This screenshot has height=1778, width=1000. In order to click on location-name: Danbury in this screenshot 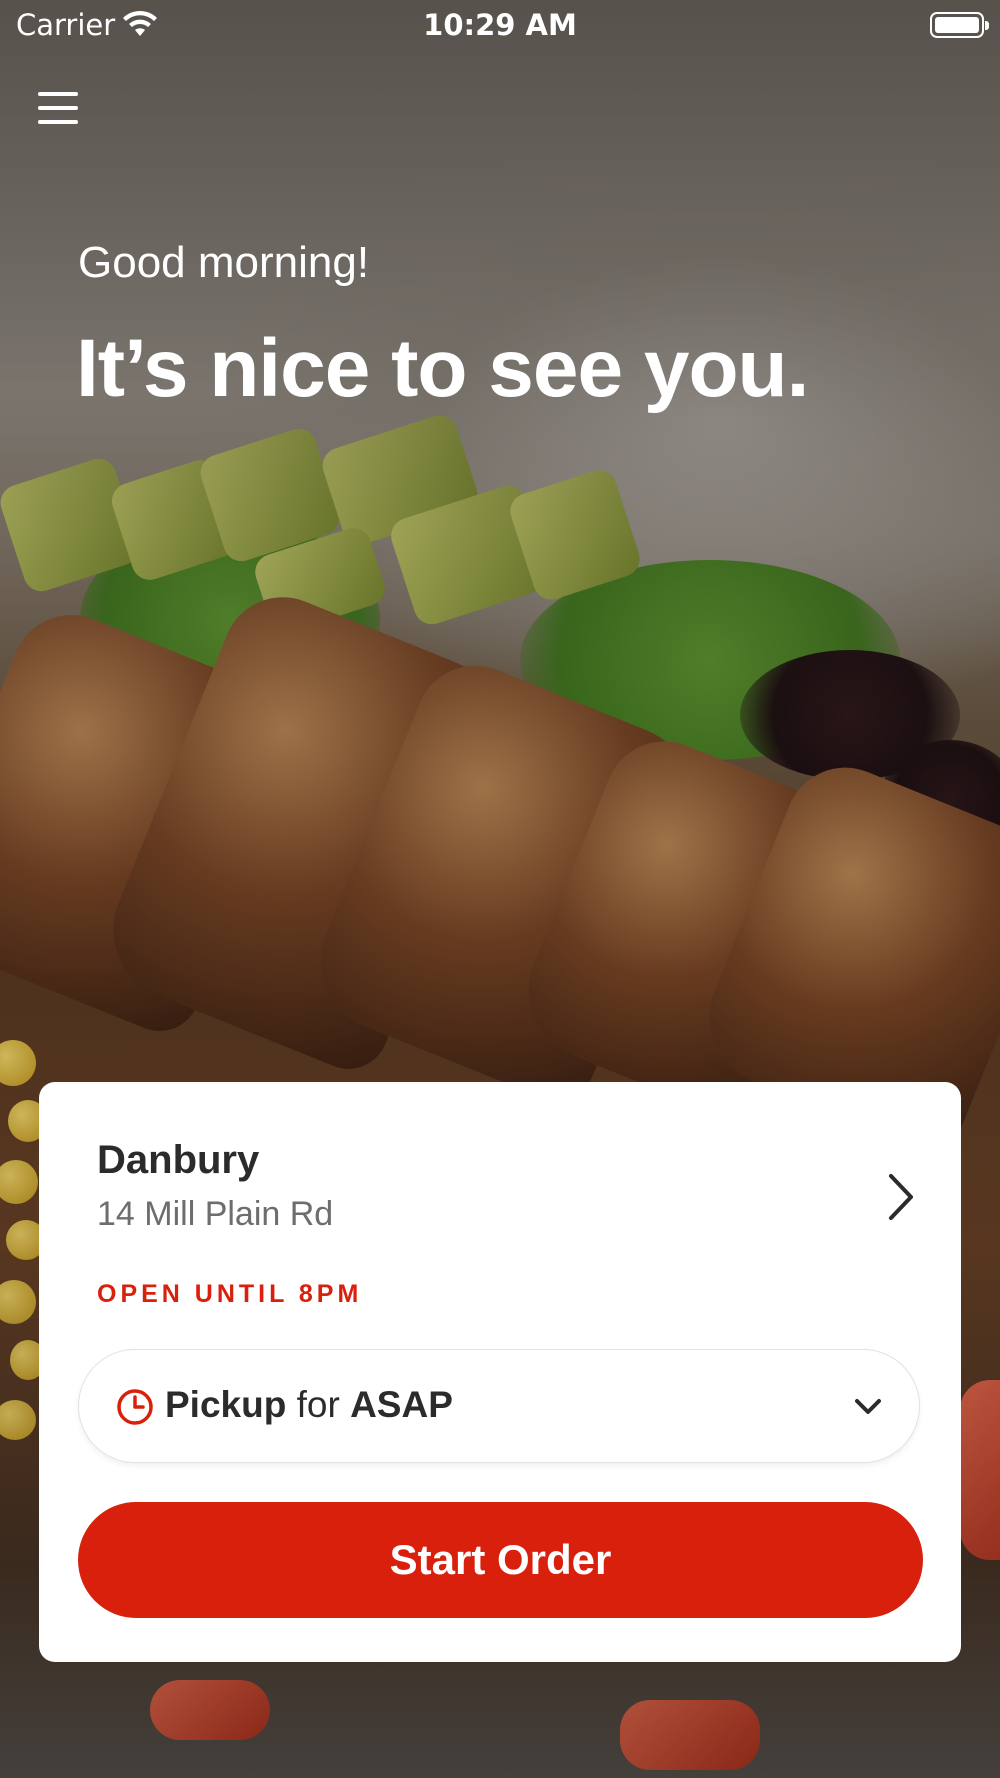, I will do `click(178, 1160)`.